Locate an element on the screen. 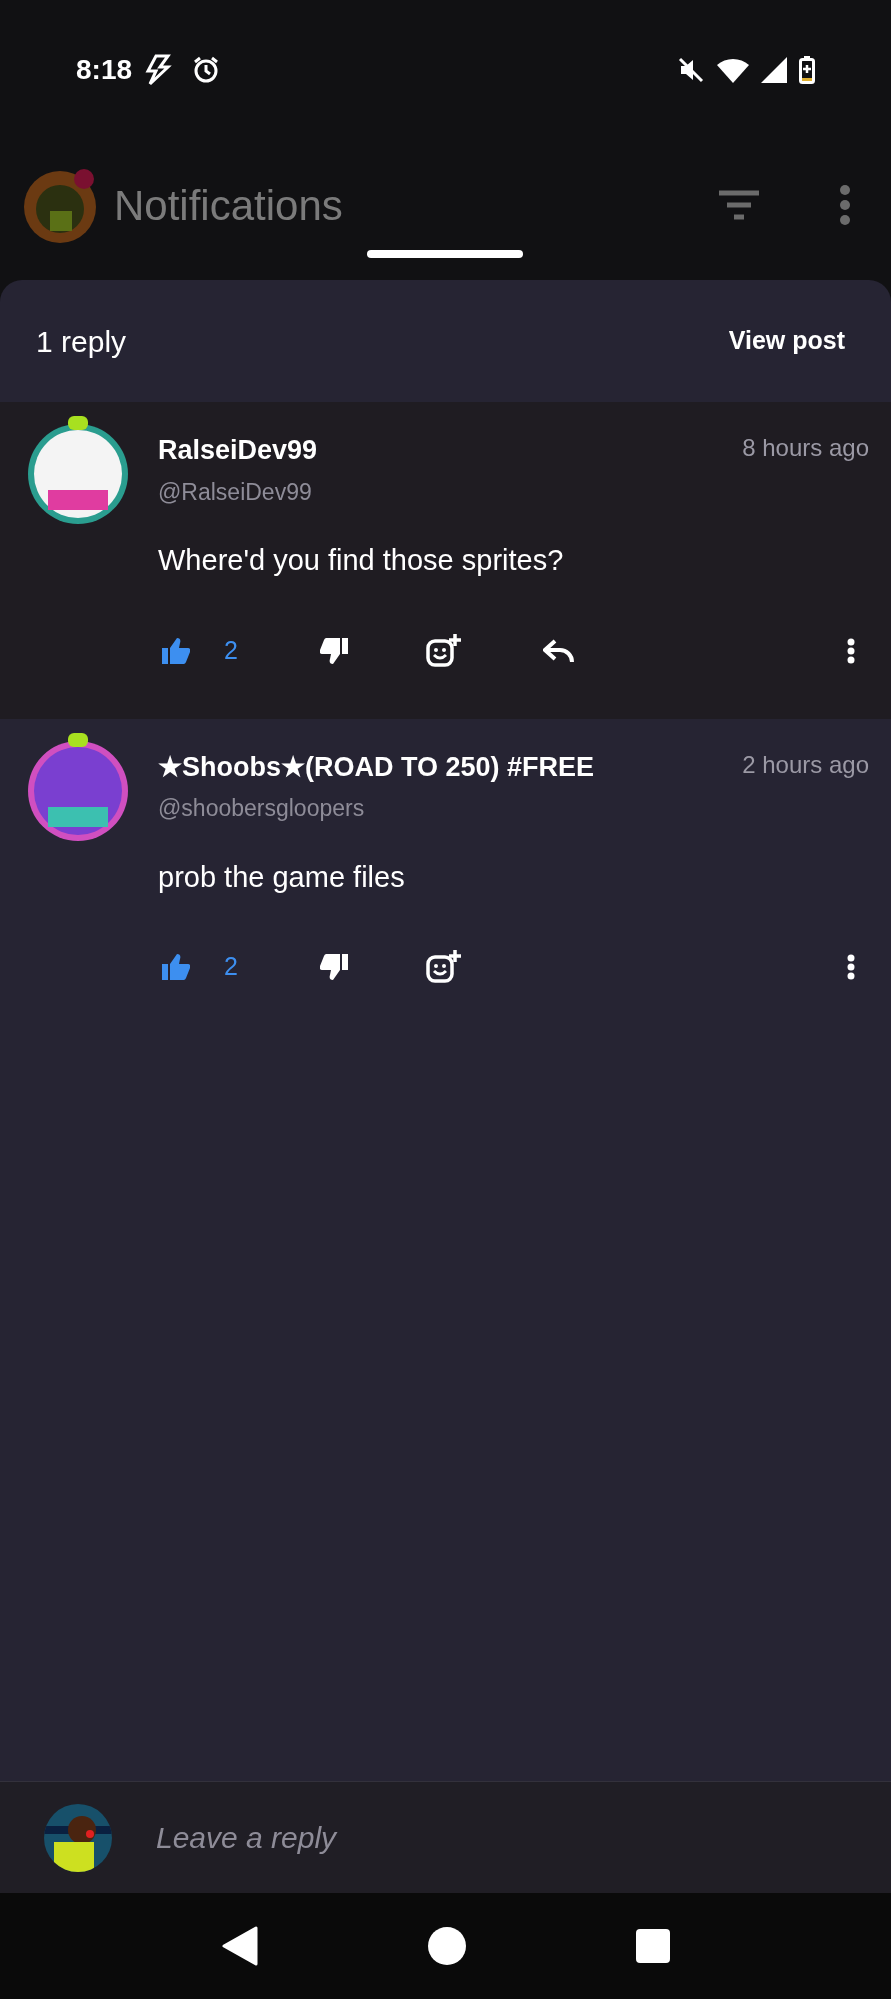 The image size is (891, 1999). view-post-button: View post is located at coordinates (786, 341).